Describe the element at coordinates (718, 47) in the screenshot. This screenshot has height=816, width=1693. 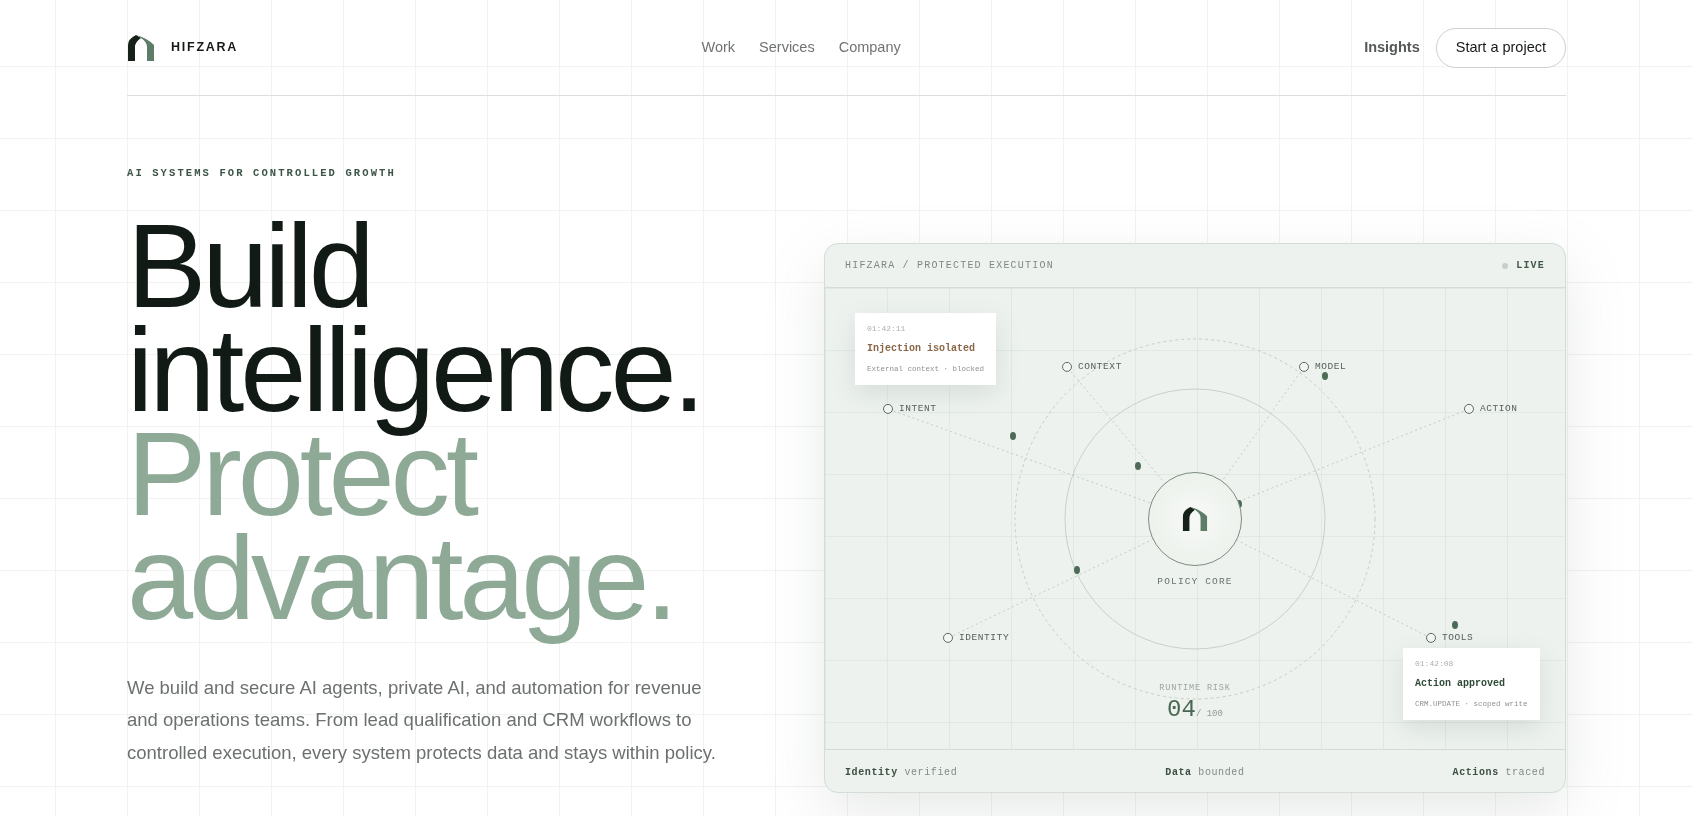
I see `nav-link: Work` at that location.